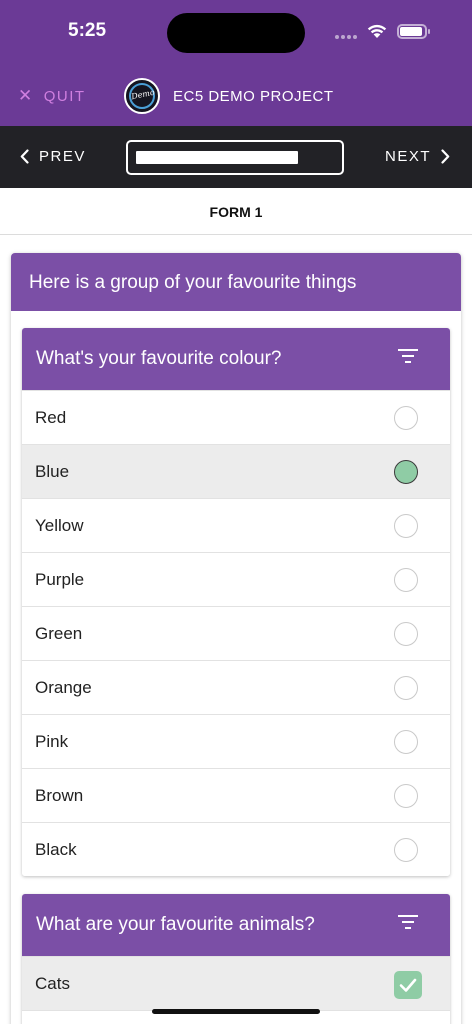 The height and width of the screenshot is (1024, 472). I want to click on home-indicator, so click(236, 1011).